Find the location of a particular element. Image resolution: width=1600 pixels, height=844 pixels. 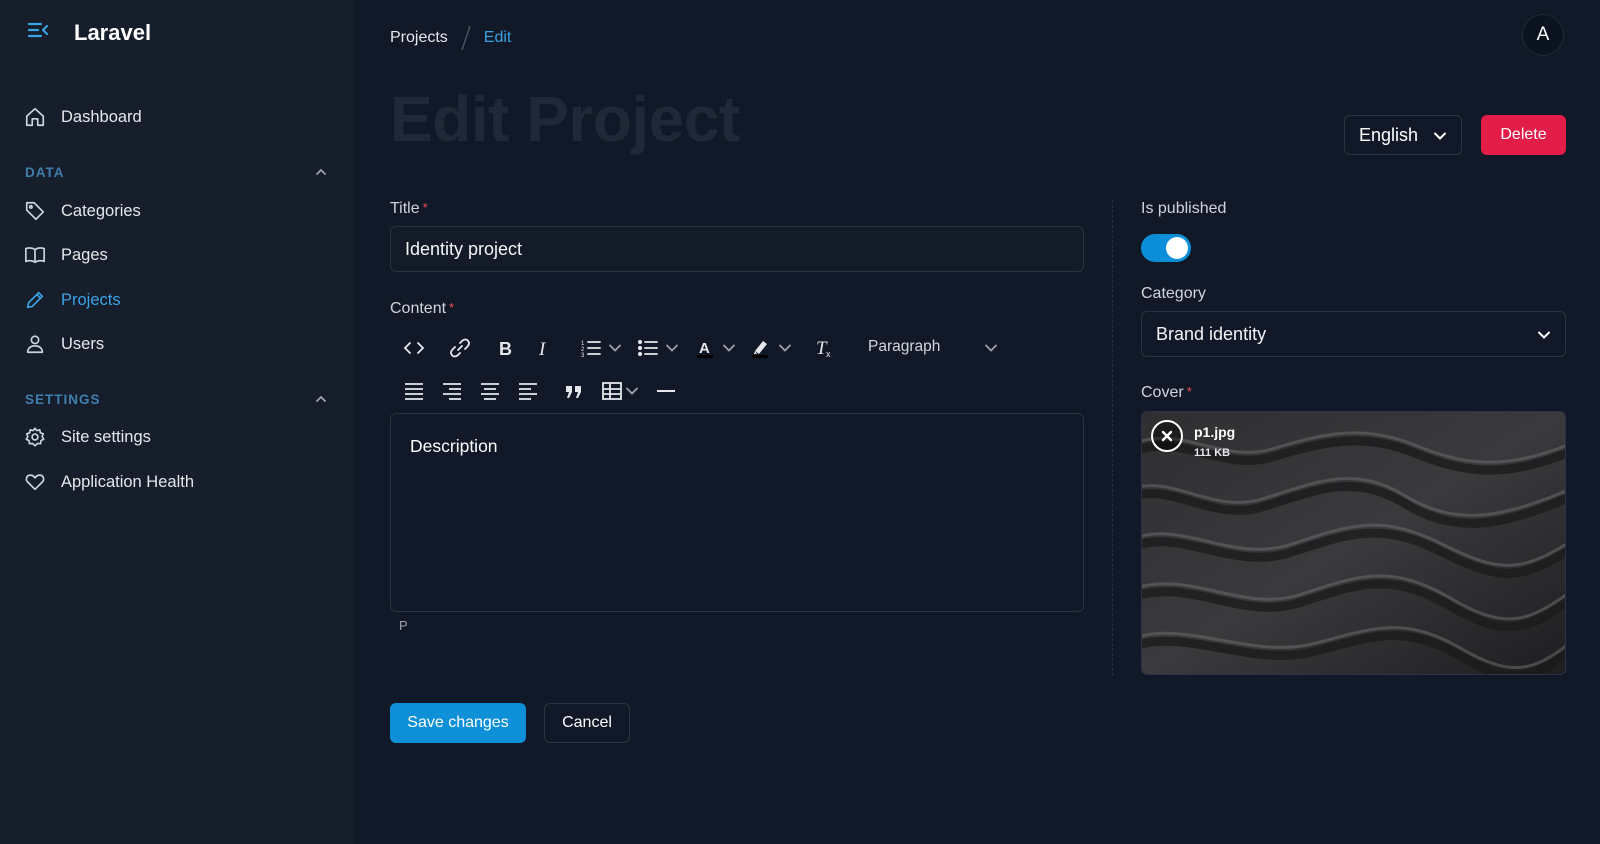

align-center-icon is located at coordinates (490, 391).